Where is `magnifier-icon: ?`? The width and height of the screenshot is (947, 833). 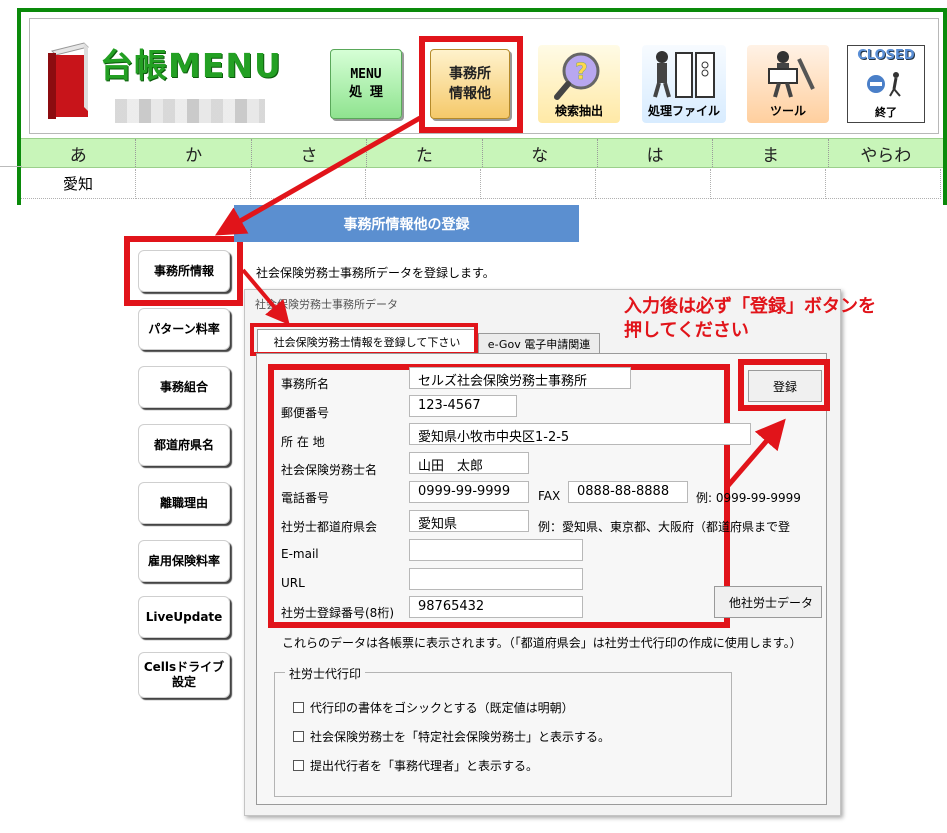
magnifier-icon: ? is located at coordinates (577, 76).